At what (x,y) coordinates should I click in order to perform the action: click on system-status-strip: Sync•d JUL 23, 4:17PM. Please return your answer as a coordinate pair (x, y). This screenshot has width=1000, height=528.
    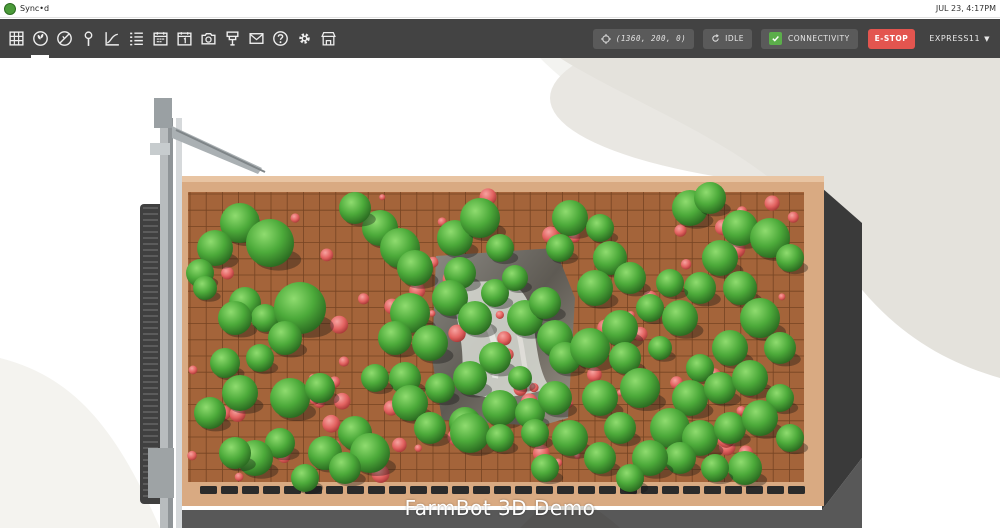
    Looking at the image, I should click on (500, 9).